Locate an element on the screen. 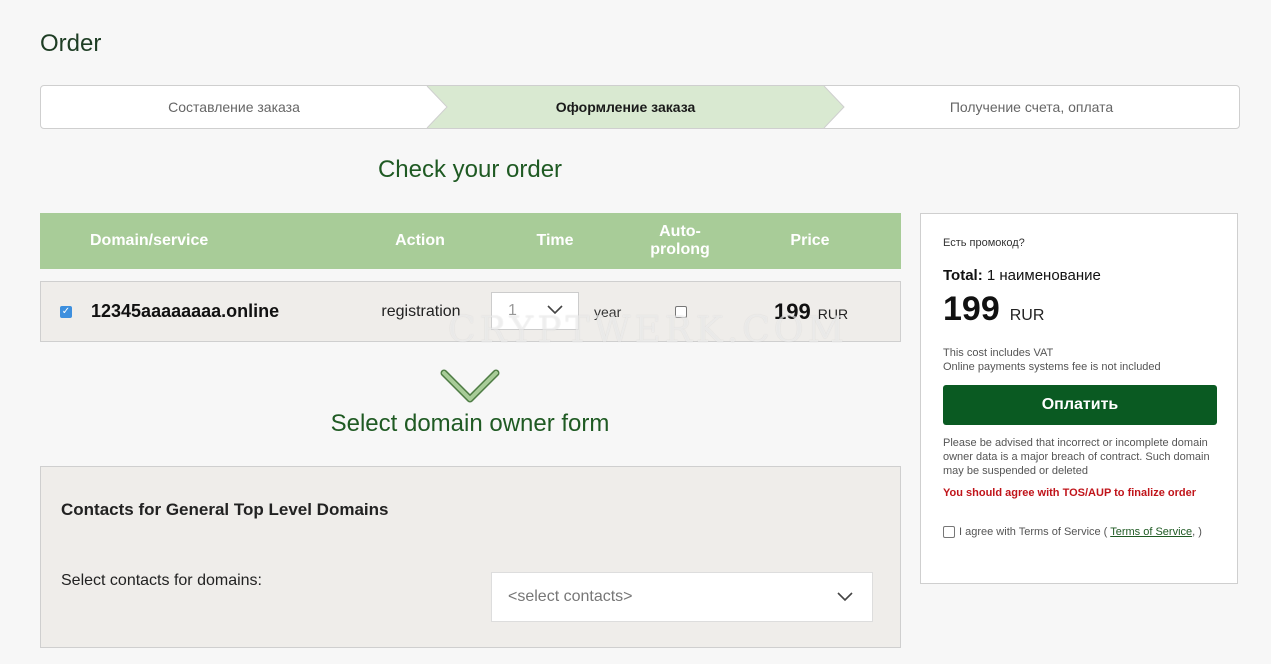 Image resolution: width=1271 pixels, height=664 pixels. owner-form-heading: Select domain owner form is located at coordinates (470, 423).